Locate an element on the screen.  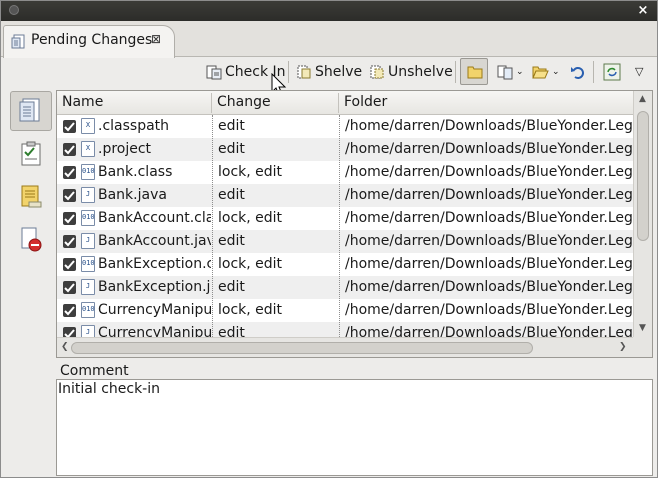
toolbar: Check In Shelve Unshelve ⌄ ⌄ ▽ is located at coordinates (330, 76).